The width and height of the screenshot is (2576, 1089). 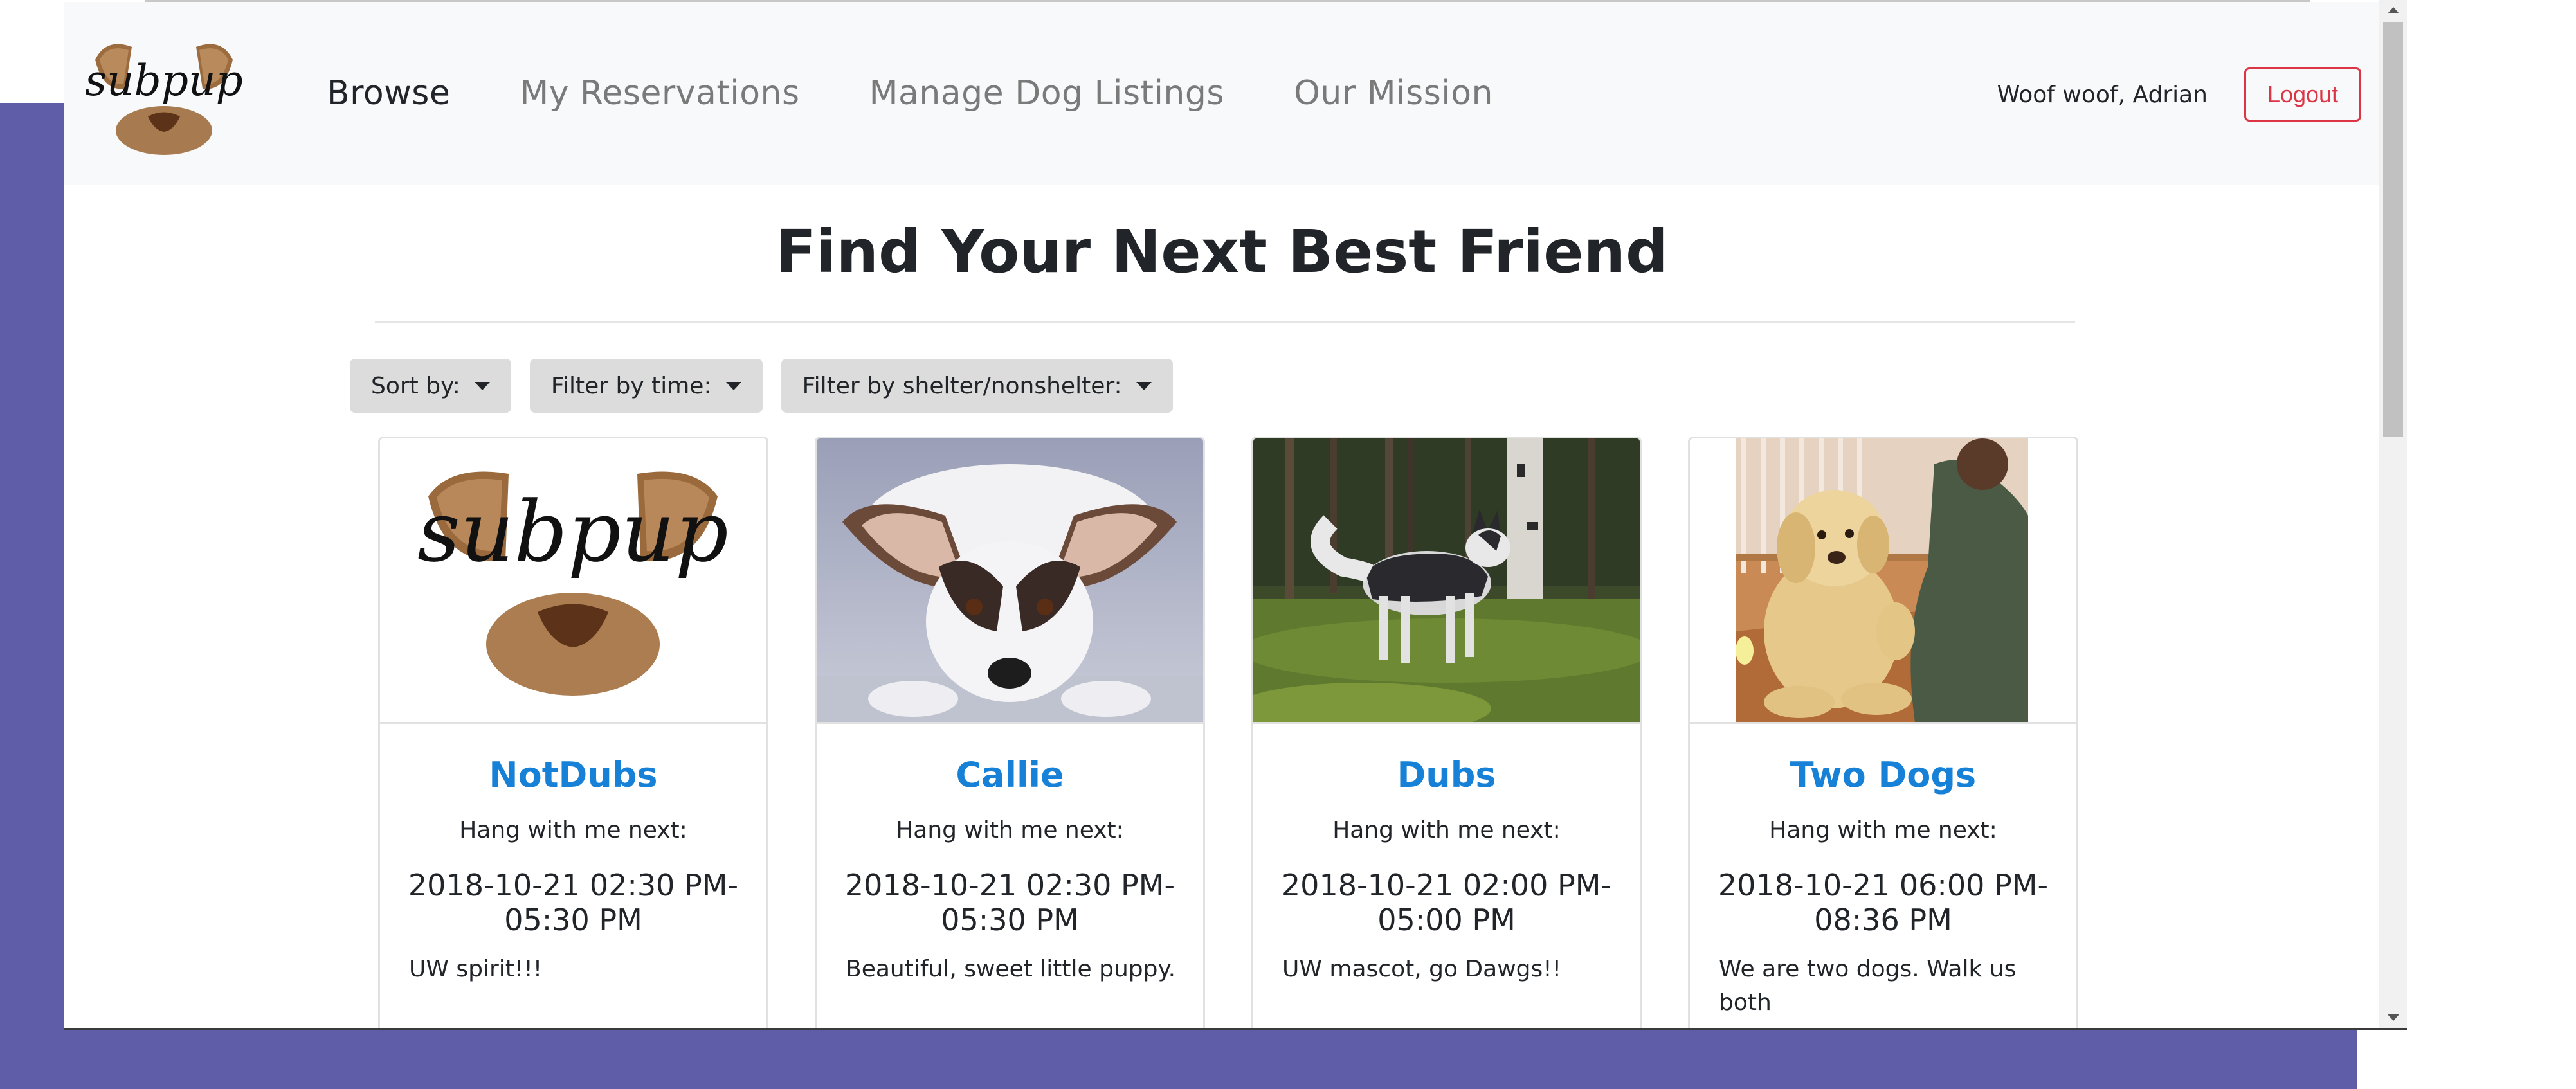 What do you see at coordinates (962, 385) in the screenshot?
I see `filter-by-shelter-label: Filter by shelter/nonshelter:` at bounding box center [962, 385].